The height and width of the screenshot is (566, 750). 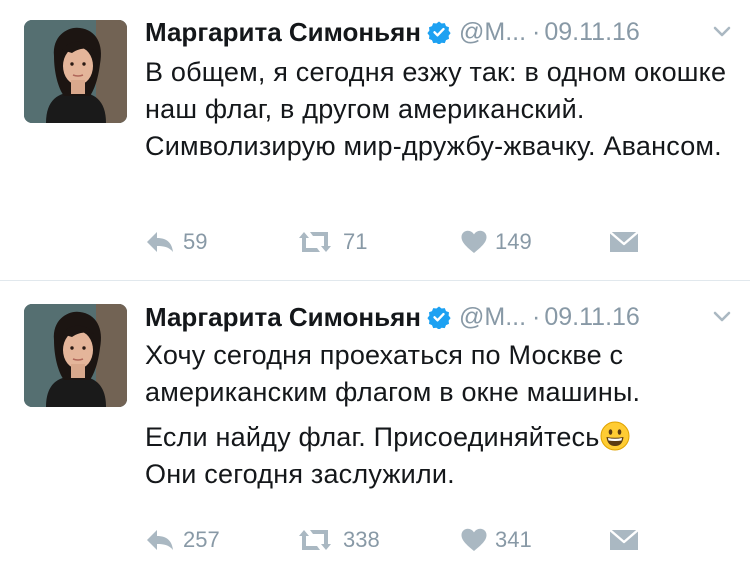 I want to click on grinning-face-emoji-icon, so click(x=615, y=436).